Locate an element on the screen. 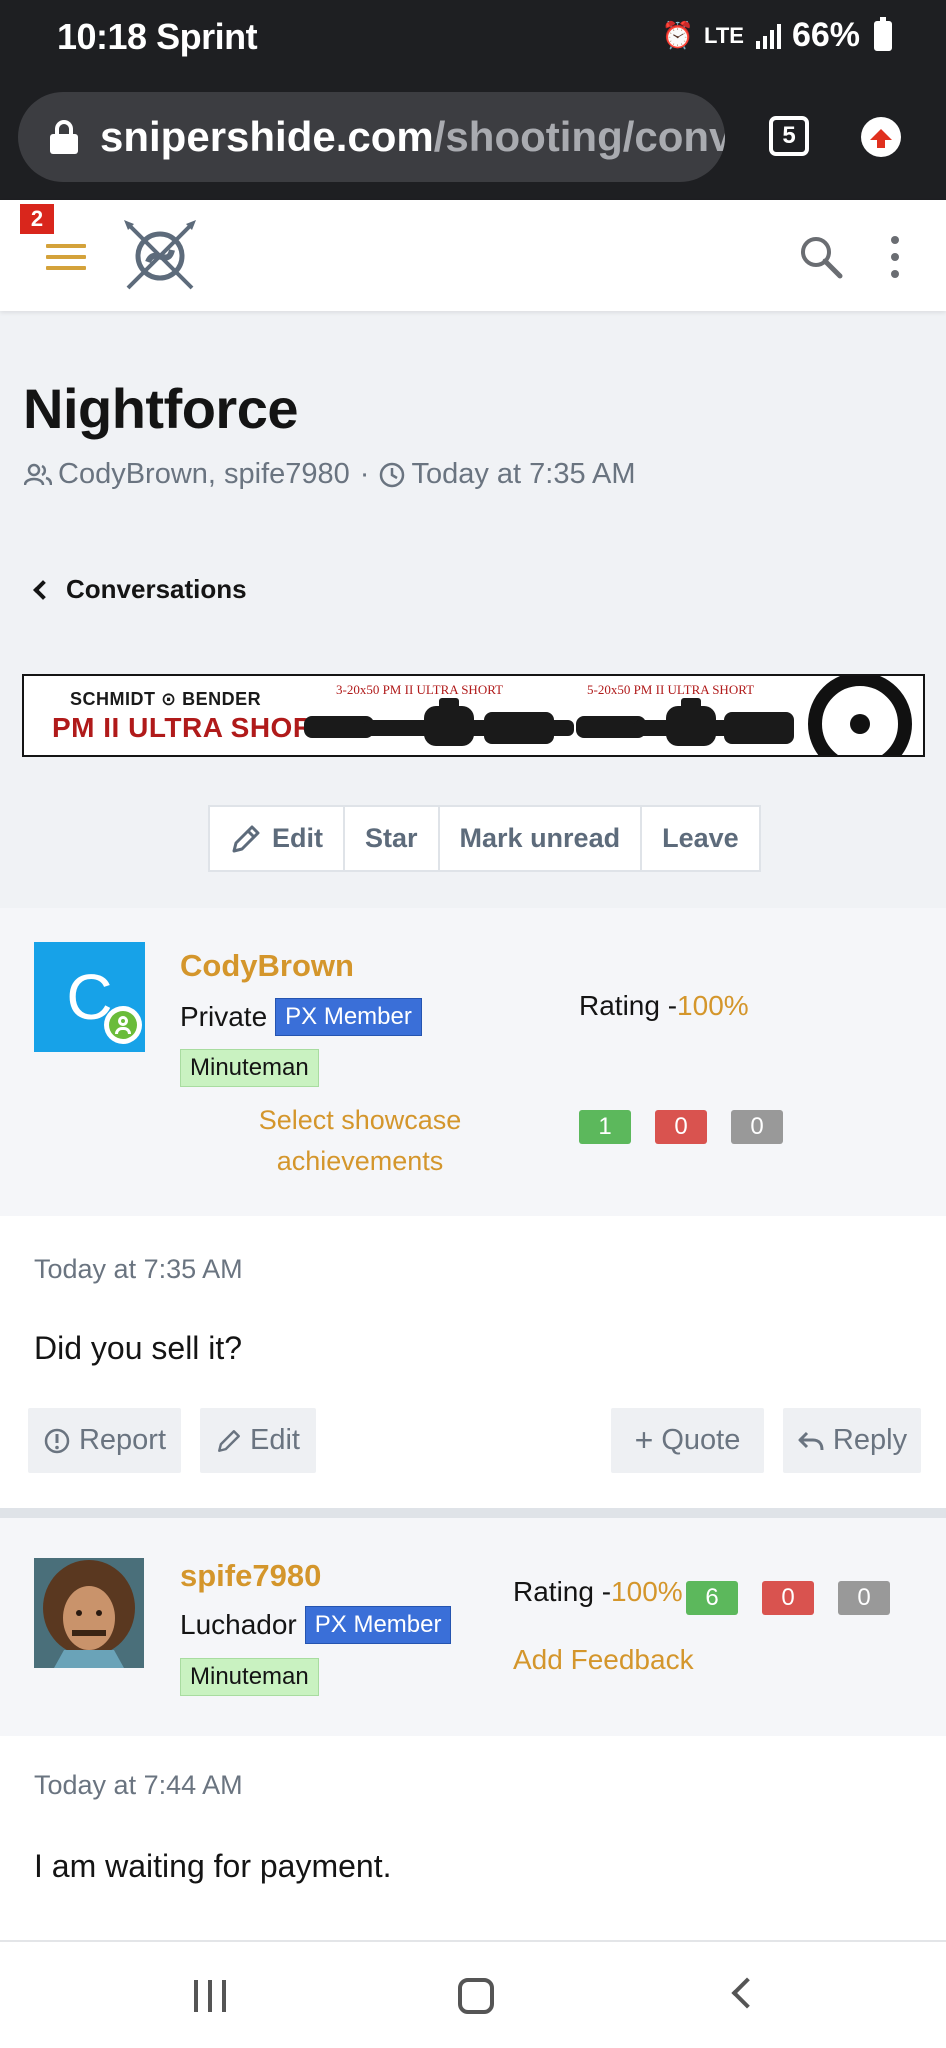 The width and height of the screenshot is (946, 2048). status-icons: ⏰ LTE 66% is located at coordinates (777, 35).